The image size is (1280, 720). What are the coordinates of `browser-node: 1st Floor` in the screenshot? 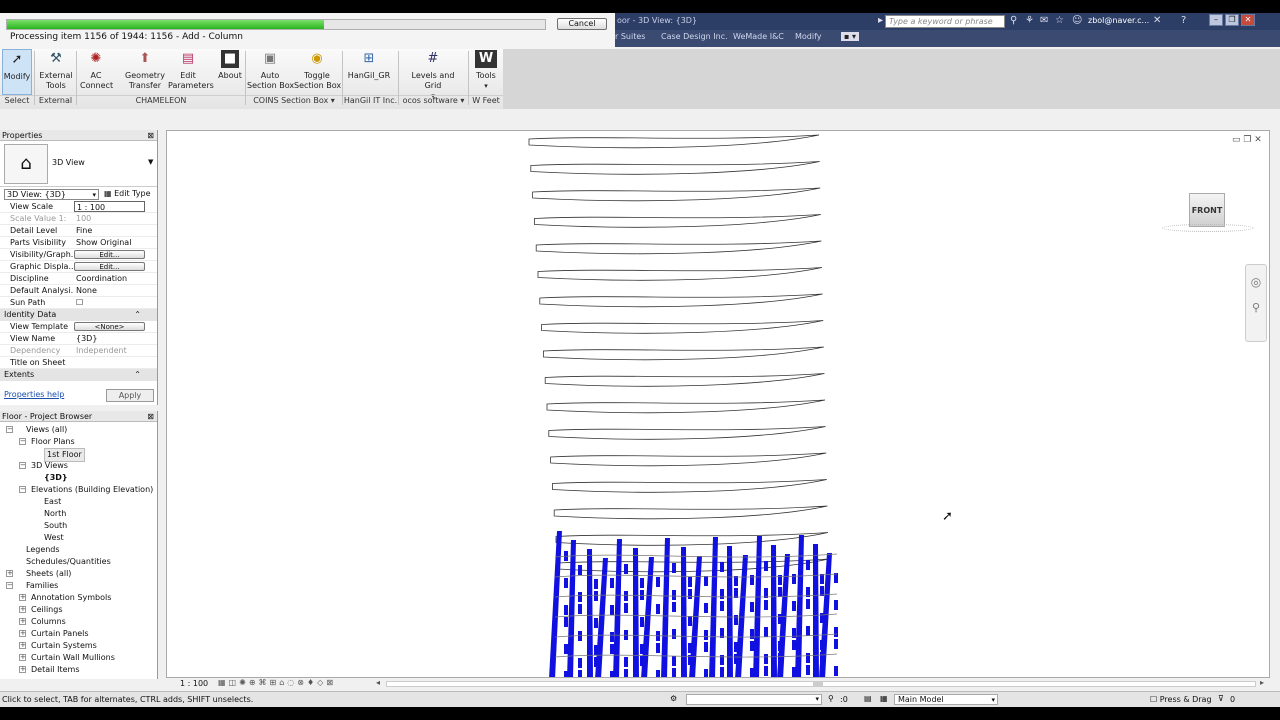 It's located at (78, 455).